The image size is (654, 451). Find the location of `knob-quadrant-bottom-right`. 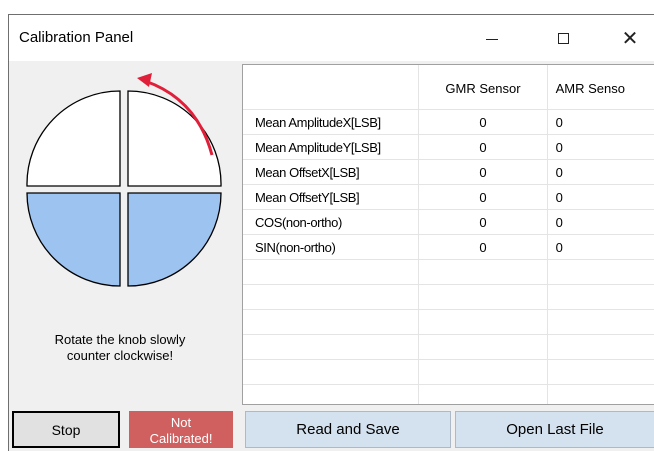

knob-quadrant-bottom-right is located at coordinates (174, 239).